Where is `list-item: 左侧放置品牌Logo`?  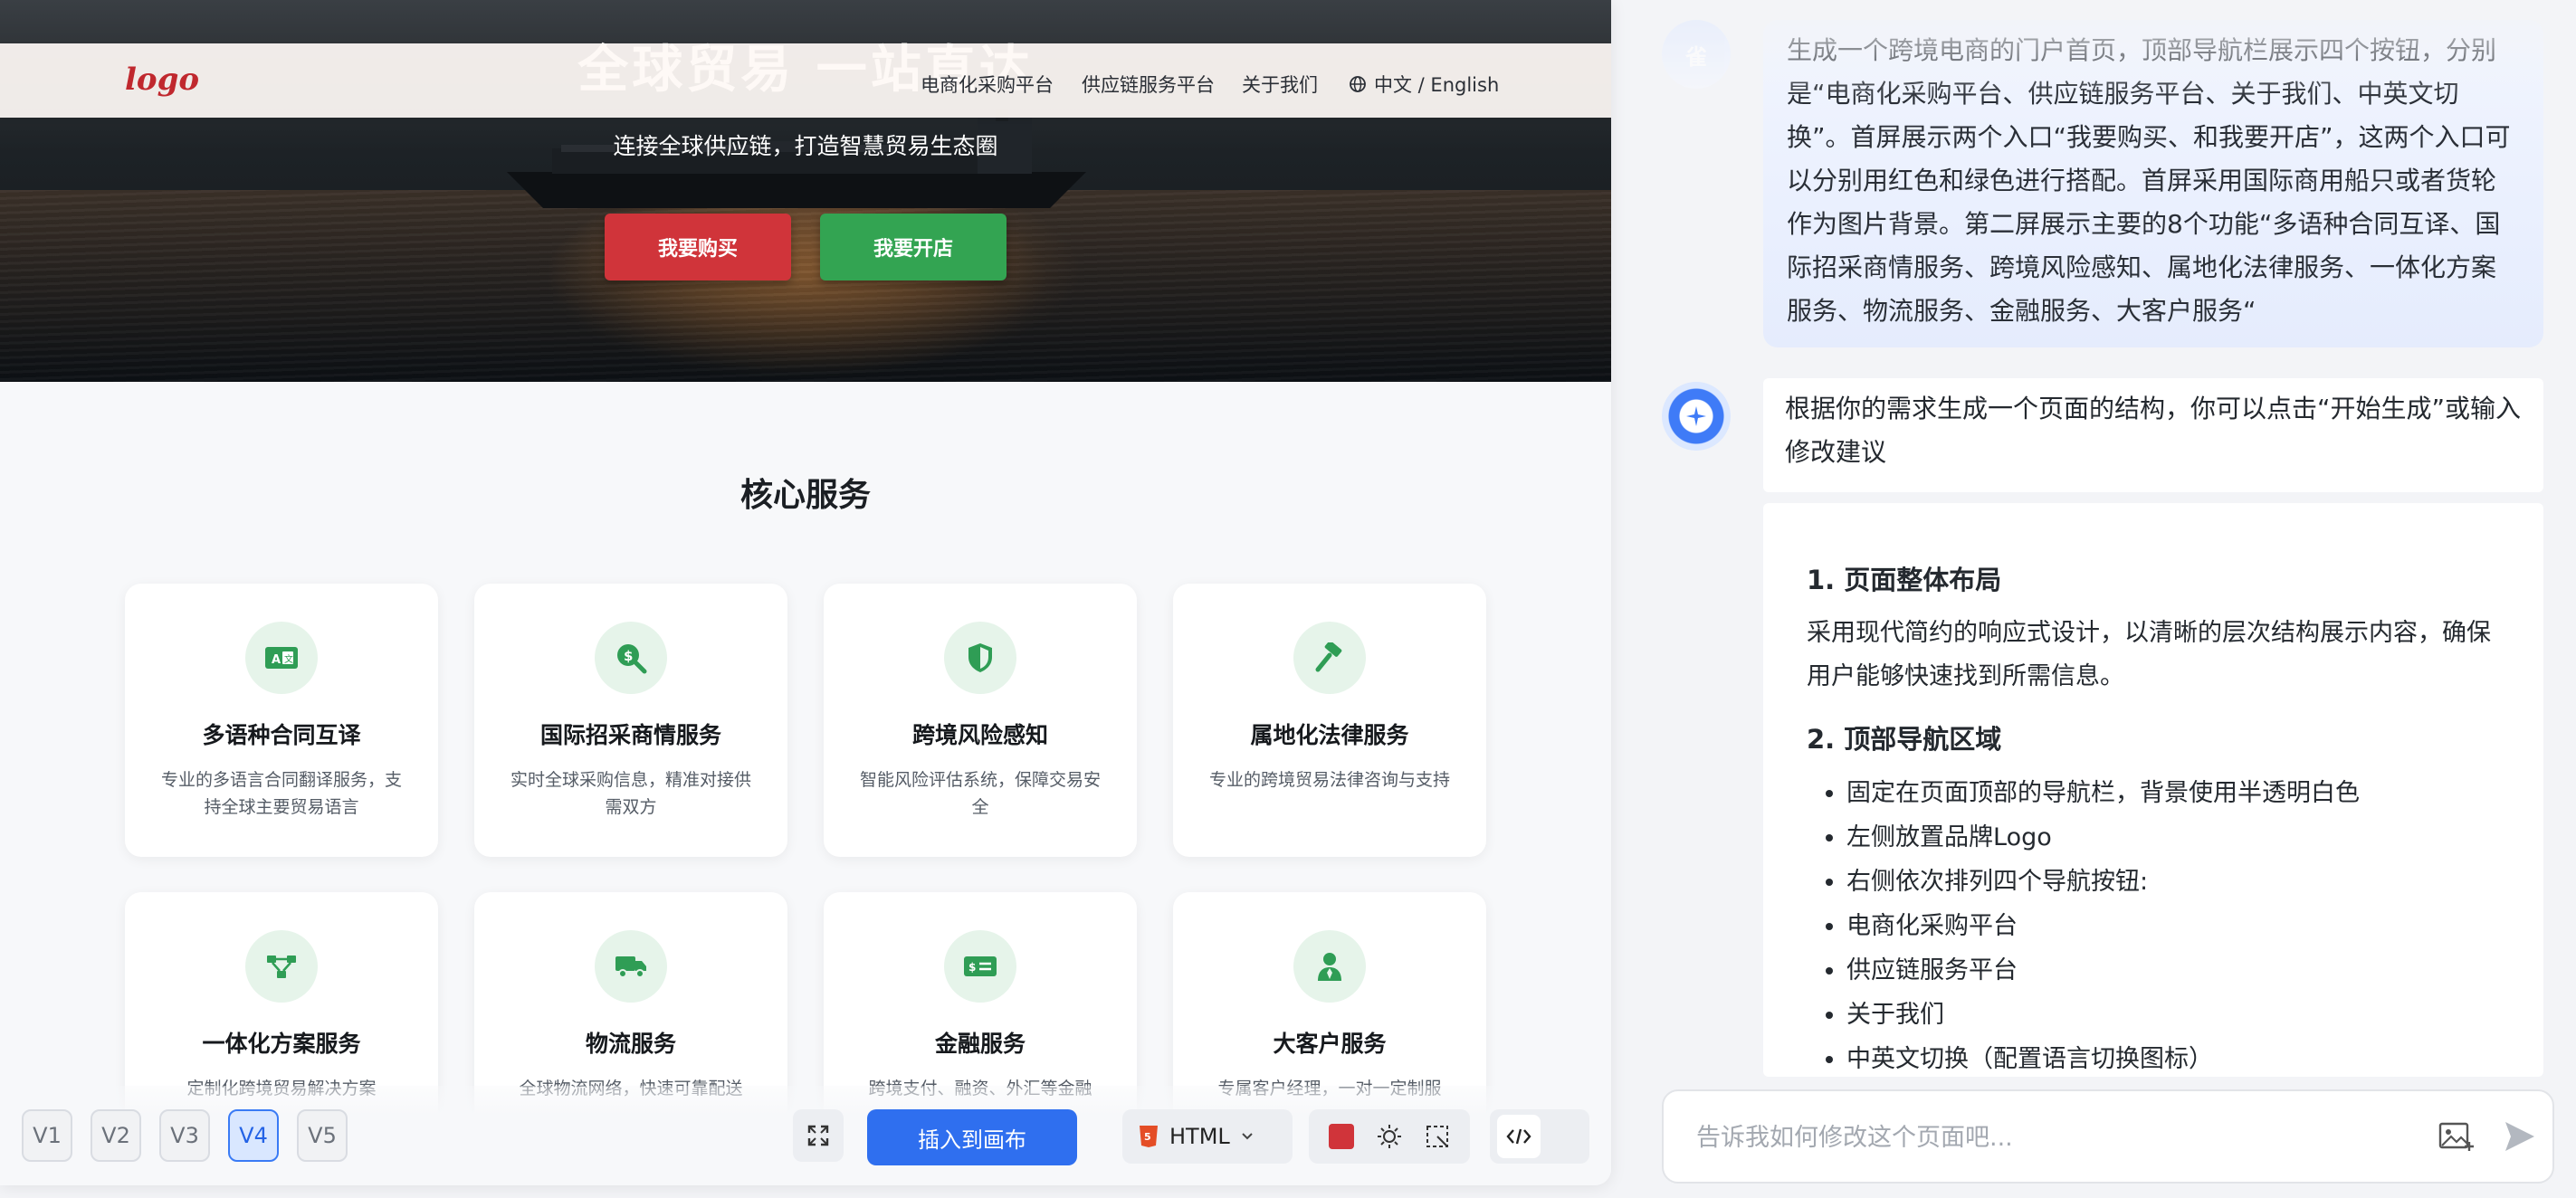 list-item: 左侧放置品牌Logo is located at coordinates (2173, 837).